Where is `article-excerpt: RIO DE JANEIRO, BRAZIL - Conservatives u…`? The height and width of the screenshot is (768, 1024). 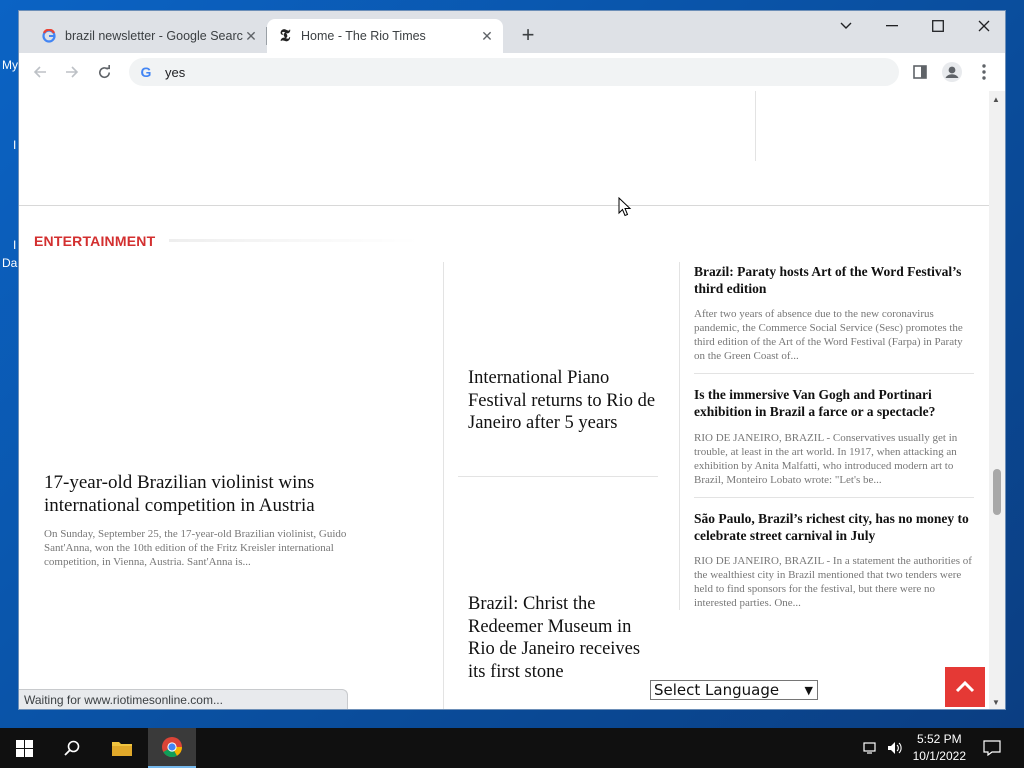
article-excerpt: RIO DE JANEIRO, BRAZIL - Conservatives u… is located at coordinates (826, 459).